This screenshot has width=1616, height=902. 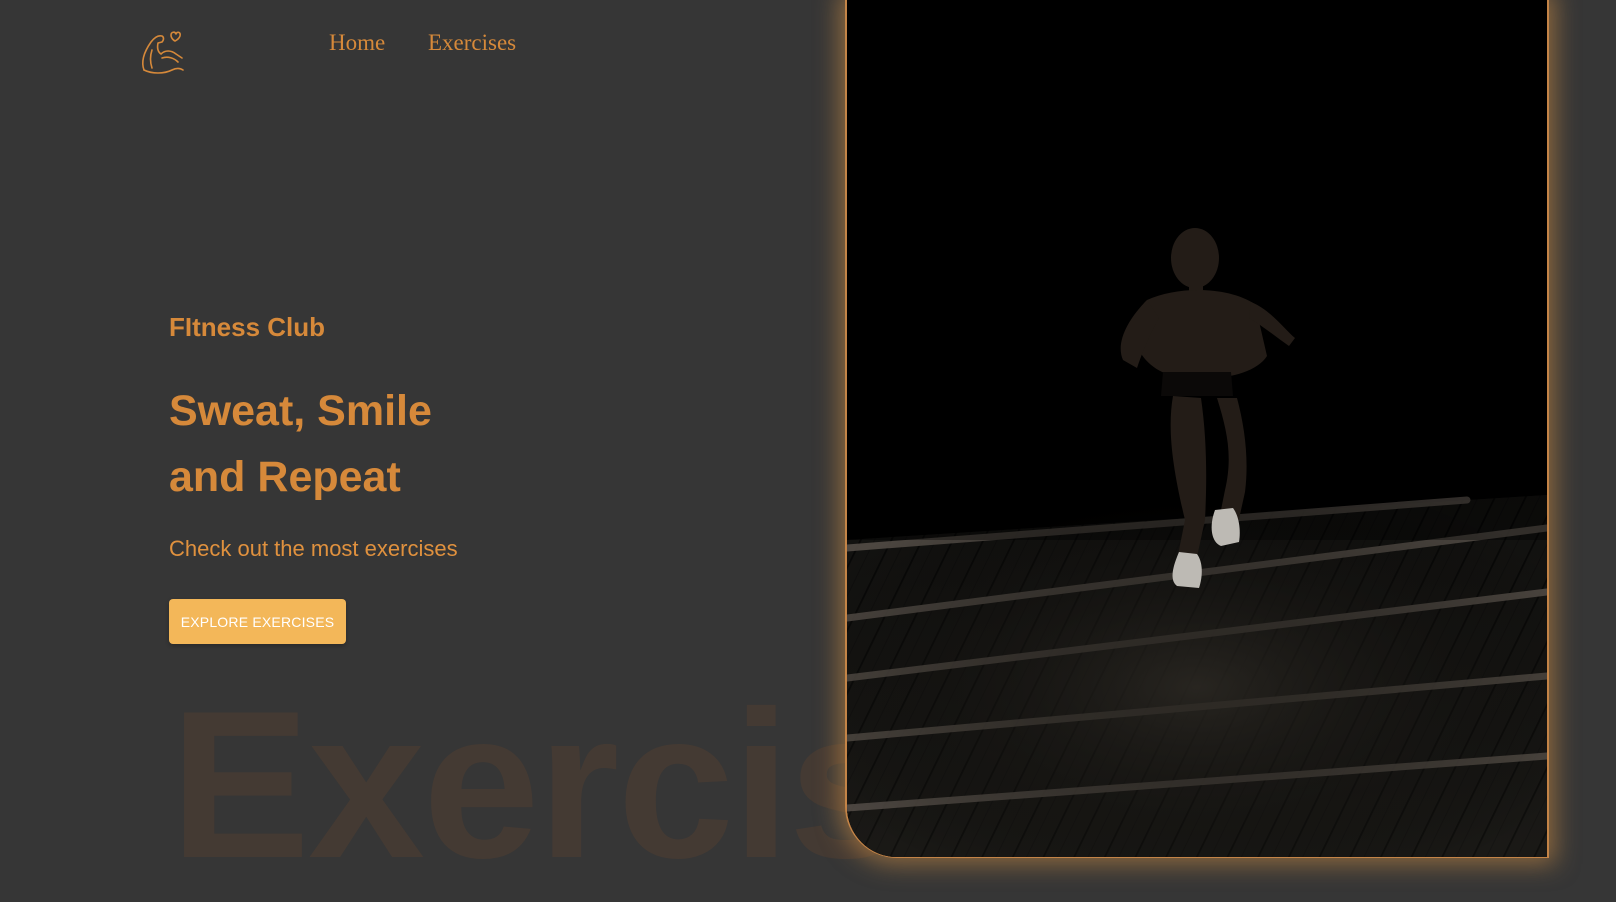 I want to click on hero-headline: Sweat, Smile and Repeat, so click(x=449, y=444).